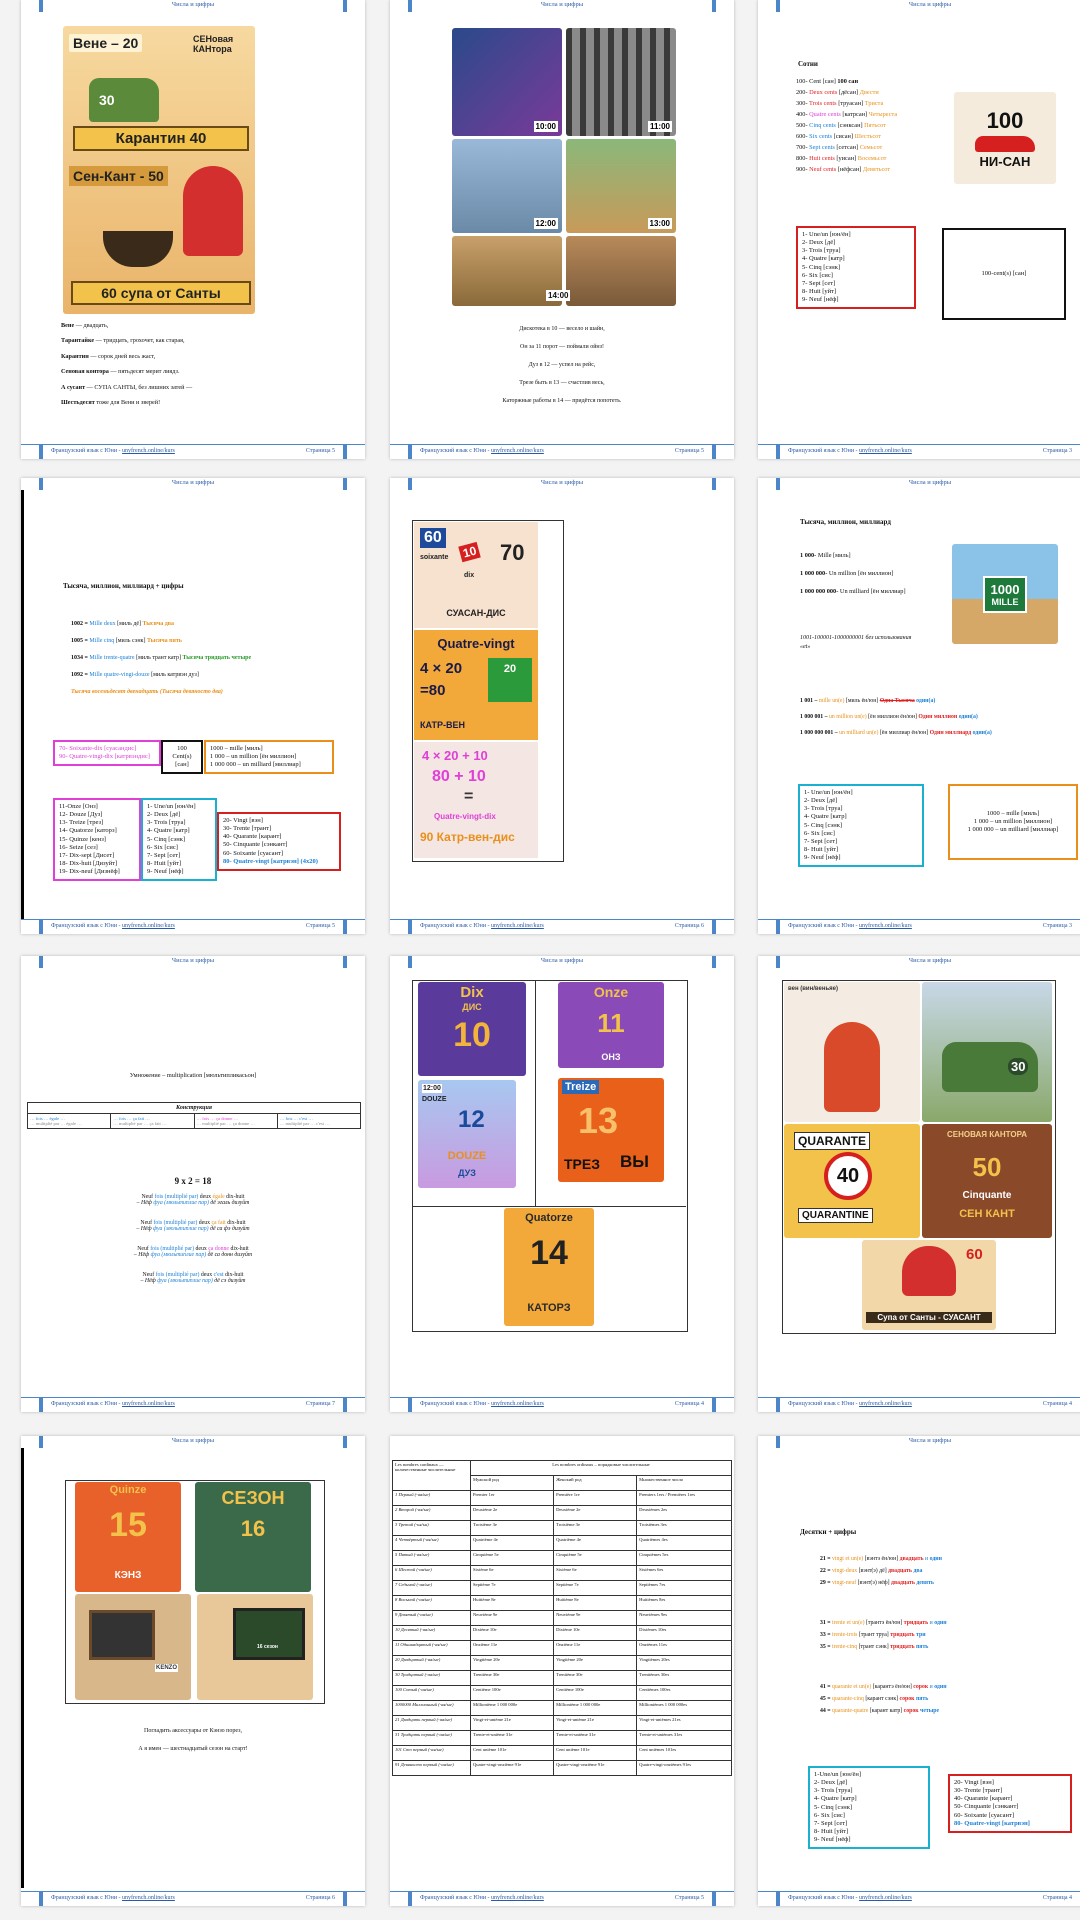  Describe the element at coordinates (549, 1218) in the screenshot. I see `card-title: Quatorze` at that location.